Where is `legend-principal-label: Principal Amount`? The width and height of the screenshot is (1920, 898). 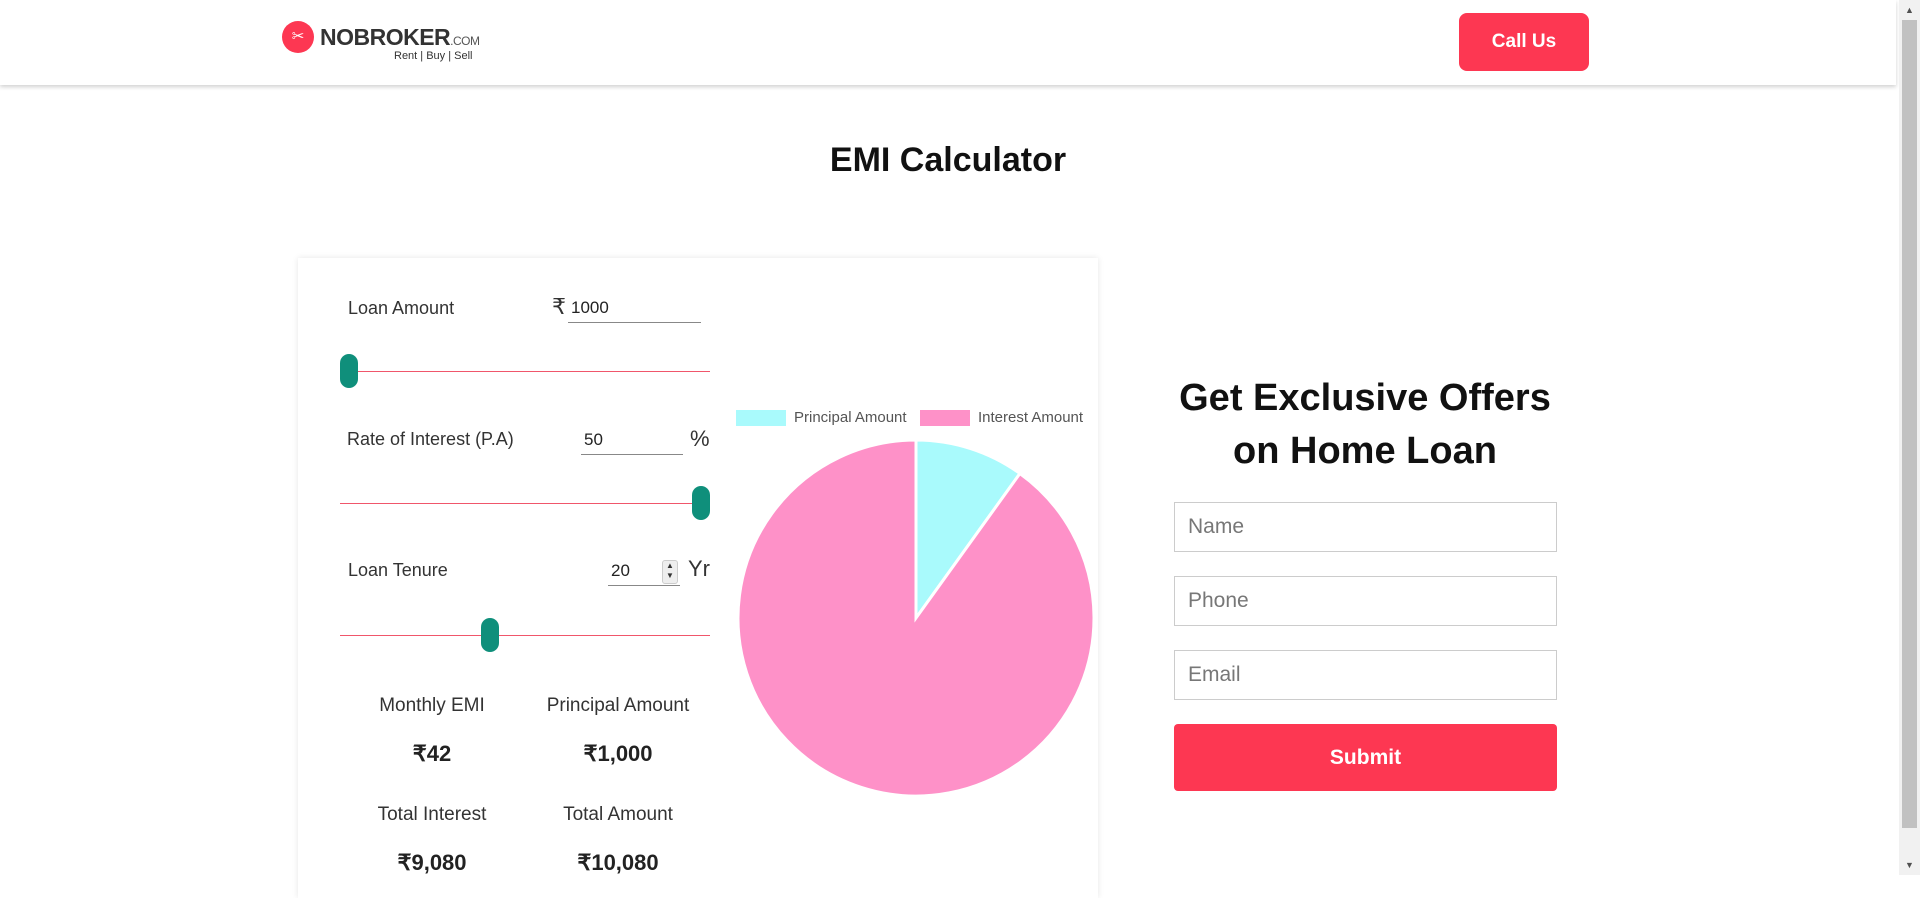 legend-principal-label: Principal Amount is located at coordinates (850, 417).